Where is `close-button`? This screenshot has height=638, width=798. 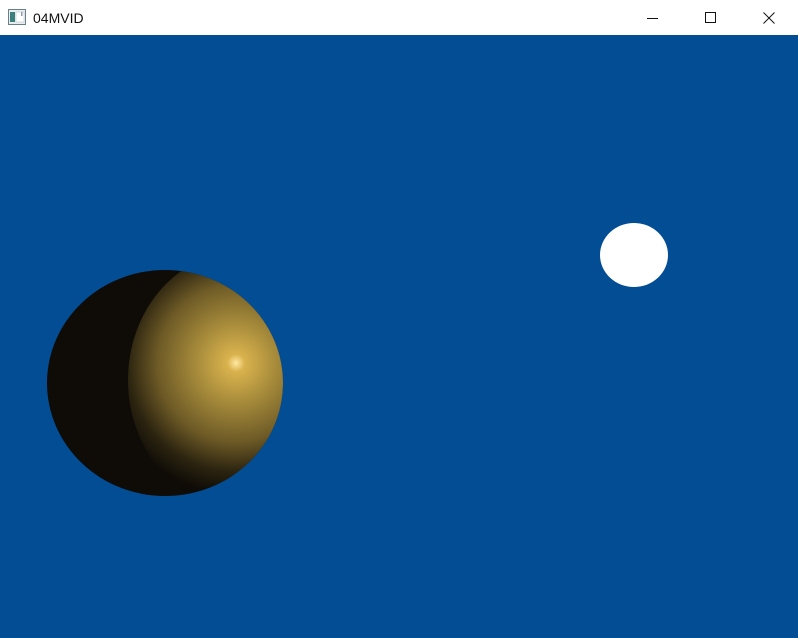 close-button is located at coordinates (769, 17).